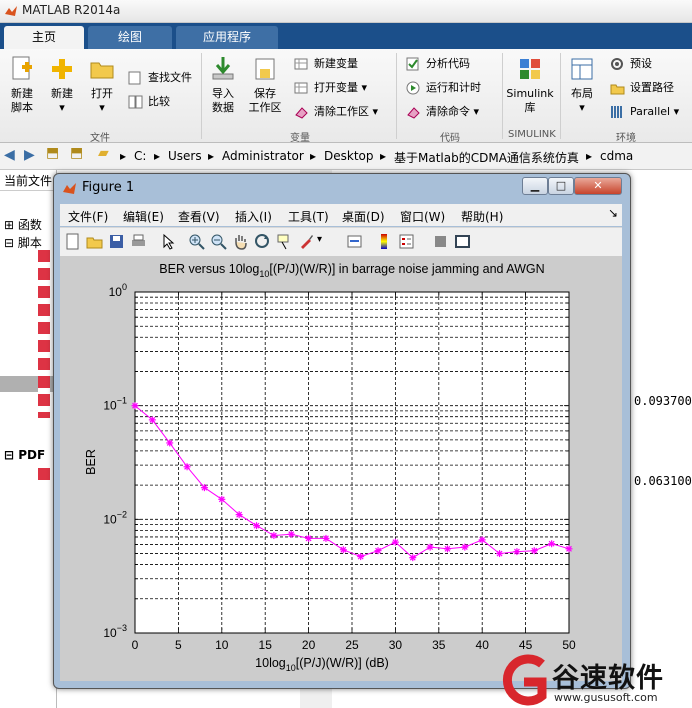 Image resolution: width=692 pixels, height=708 pixels. Describe the element at coordinates (616, 156) in the screenshot. I see `breadcrumb-cdma: cdma` at that location.